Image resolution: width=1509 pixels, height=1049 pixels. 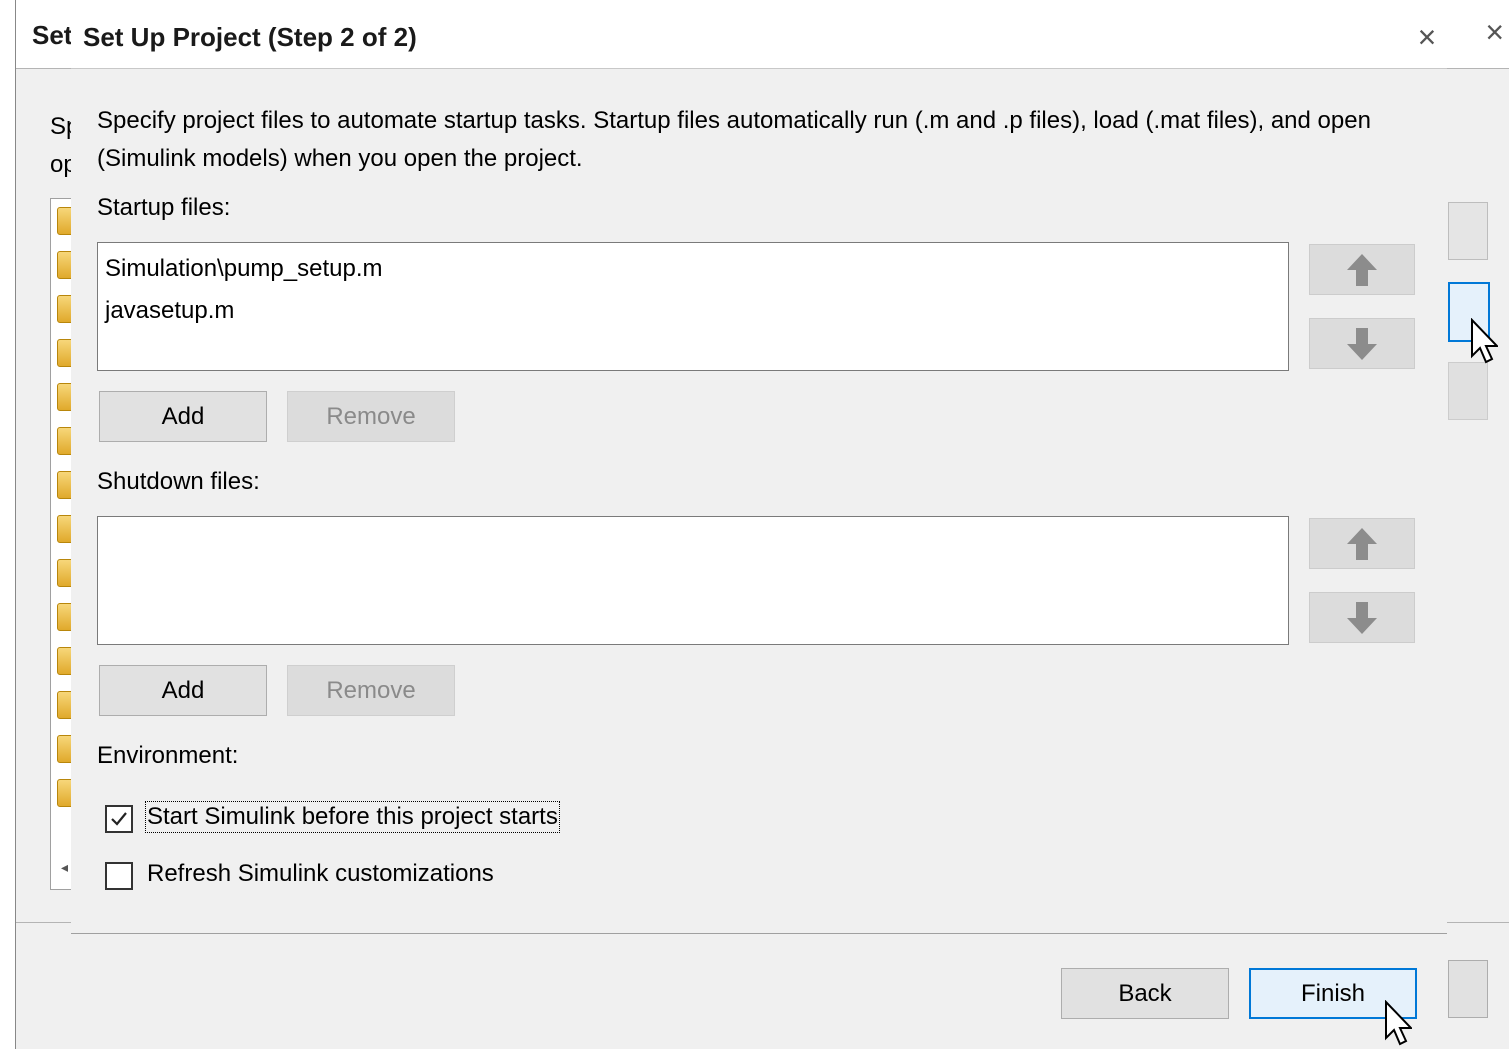 What do you see at coordinates (1468, 989) in the screenshot?
I see `background-footer-button` at bounding box center [1468, 989].